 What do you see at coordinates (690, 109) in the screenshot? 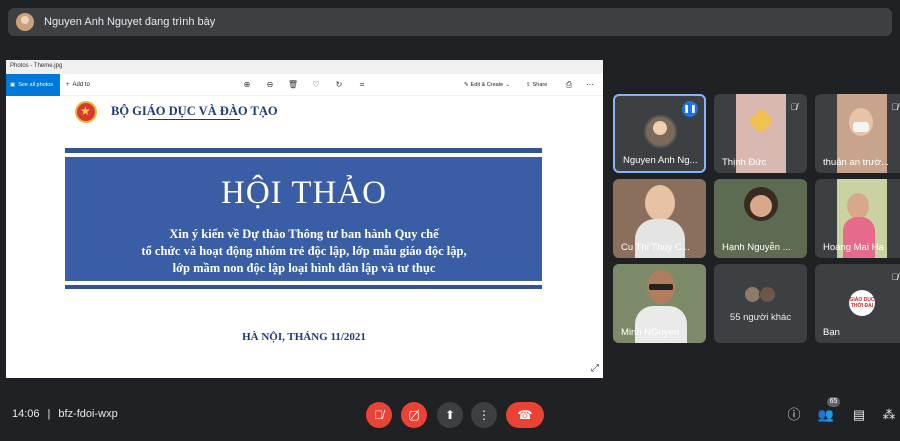
I see `speaking-indicator-icon: ❚❚` at bounding box center [690, 109].